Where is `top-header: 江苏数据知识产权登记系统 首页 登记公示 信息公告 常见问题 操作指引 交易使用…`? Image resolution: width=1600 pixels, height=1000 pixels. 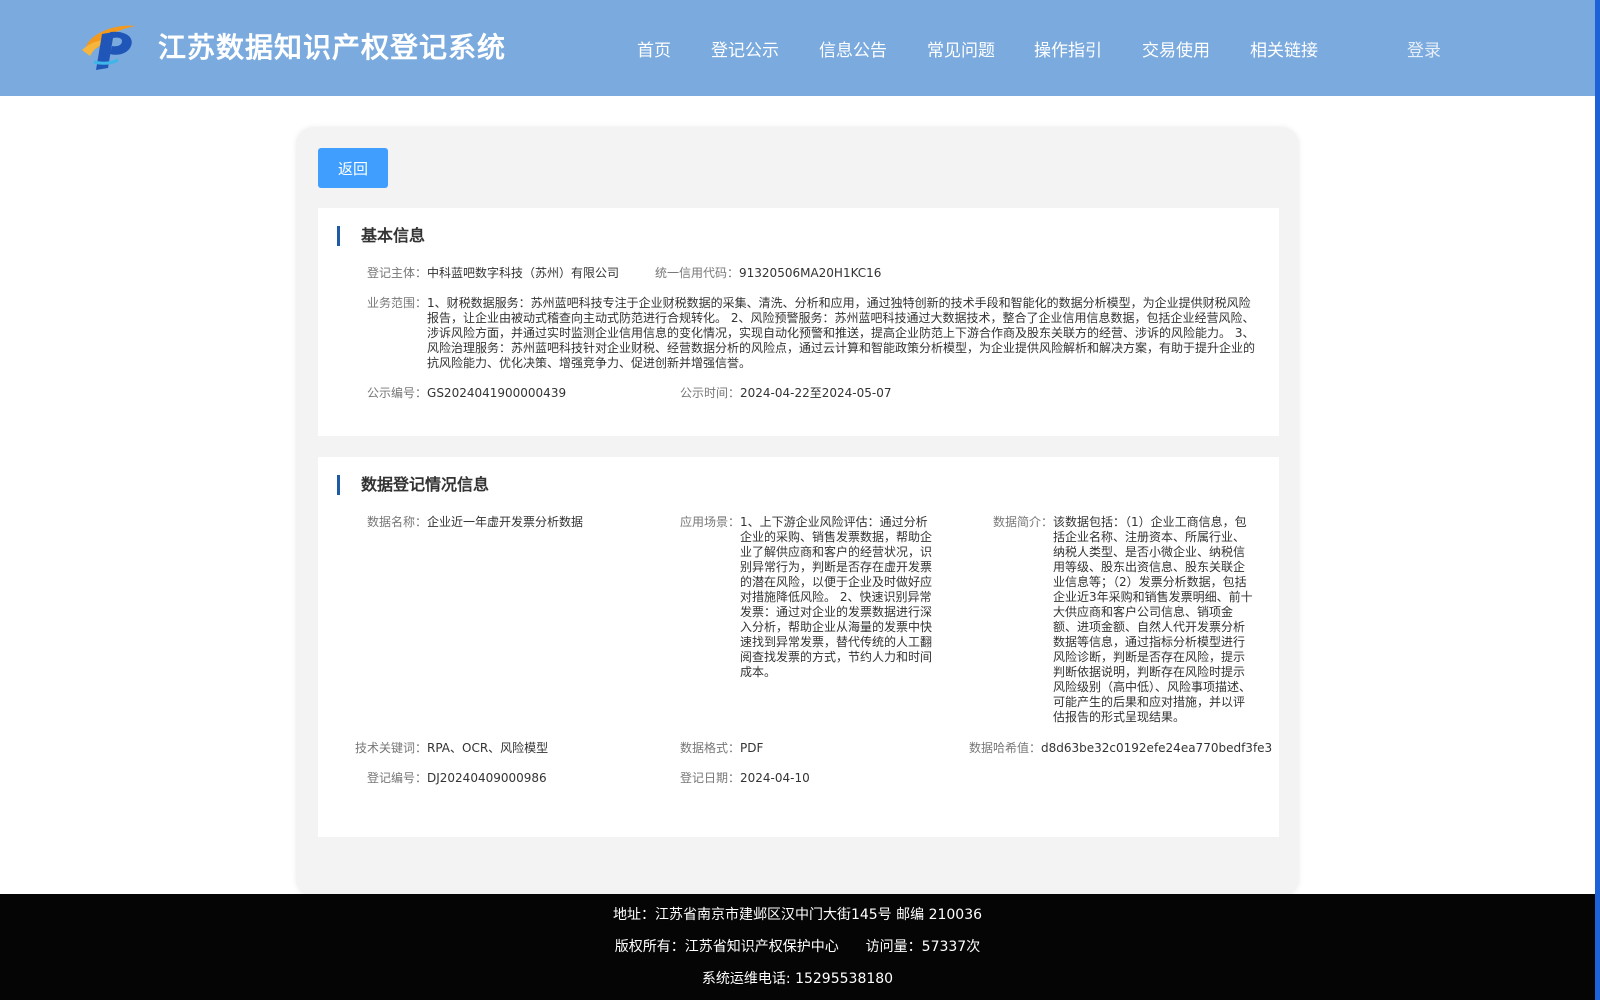
top-header: 江苏数据知识产权登记系统 首页 登记公示 信息公告 常见问题 操作指引 交易使用… is located at coordinates (797, 48).